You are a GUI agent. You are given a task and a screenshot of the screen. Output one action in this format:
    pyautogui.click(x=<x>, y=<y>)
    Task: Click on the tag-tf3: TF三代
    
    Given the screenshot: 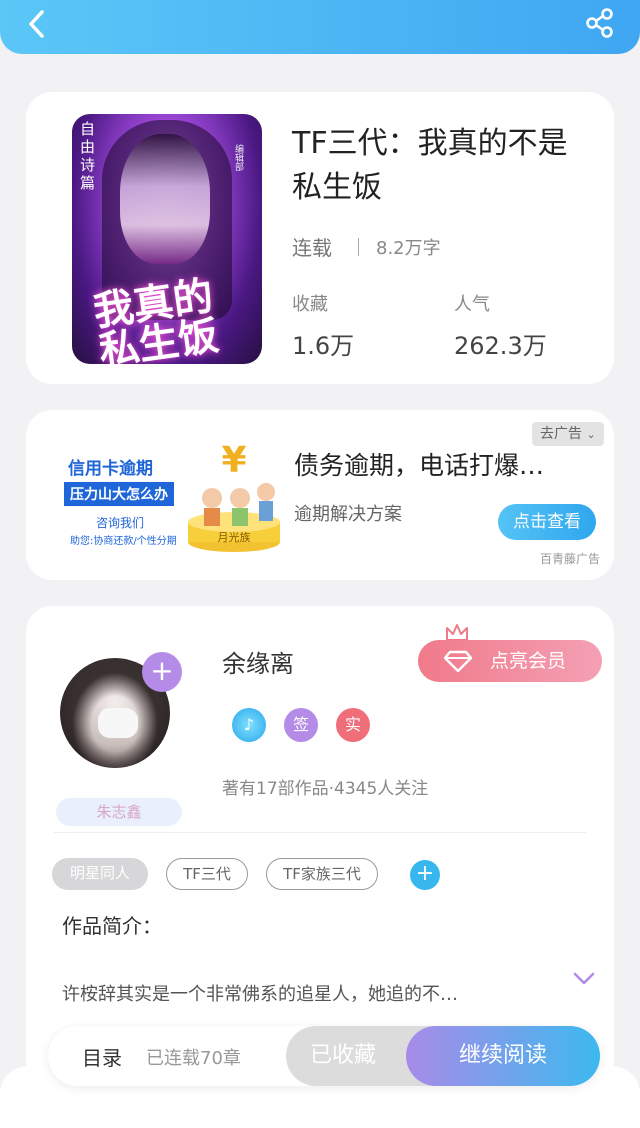 What is the action you would take?
    pyautogui.click(x=207, y=874)
    